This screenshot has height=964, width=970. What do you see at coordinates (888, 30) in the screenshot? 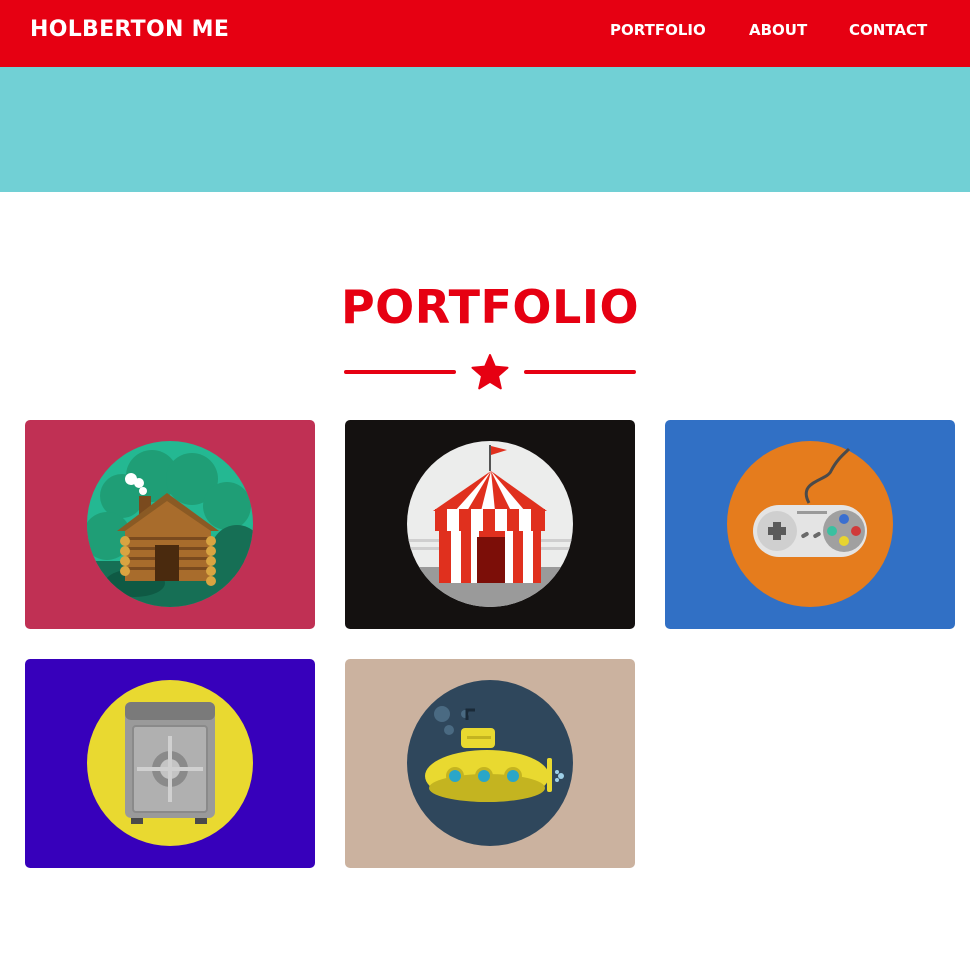
I see `nav-link-contact: CONTACT` at bounding box center [888, 30].